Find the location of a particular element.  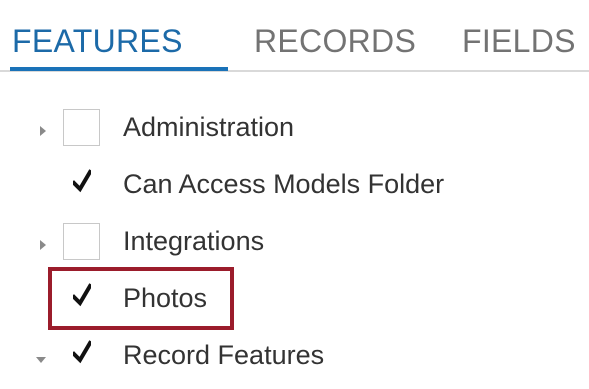

integrations-checkbox is located at coordinates (81, 241).